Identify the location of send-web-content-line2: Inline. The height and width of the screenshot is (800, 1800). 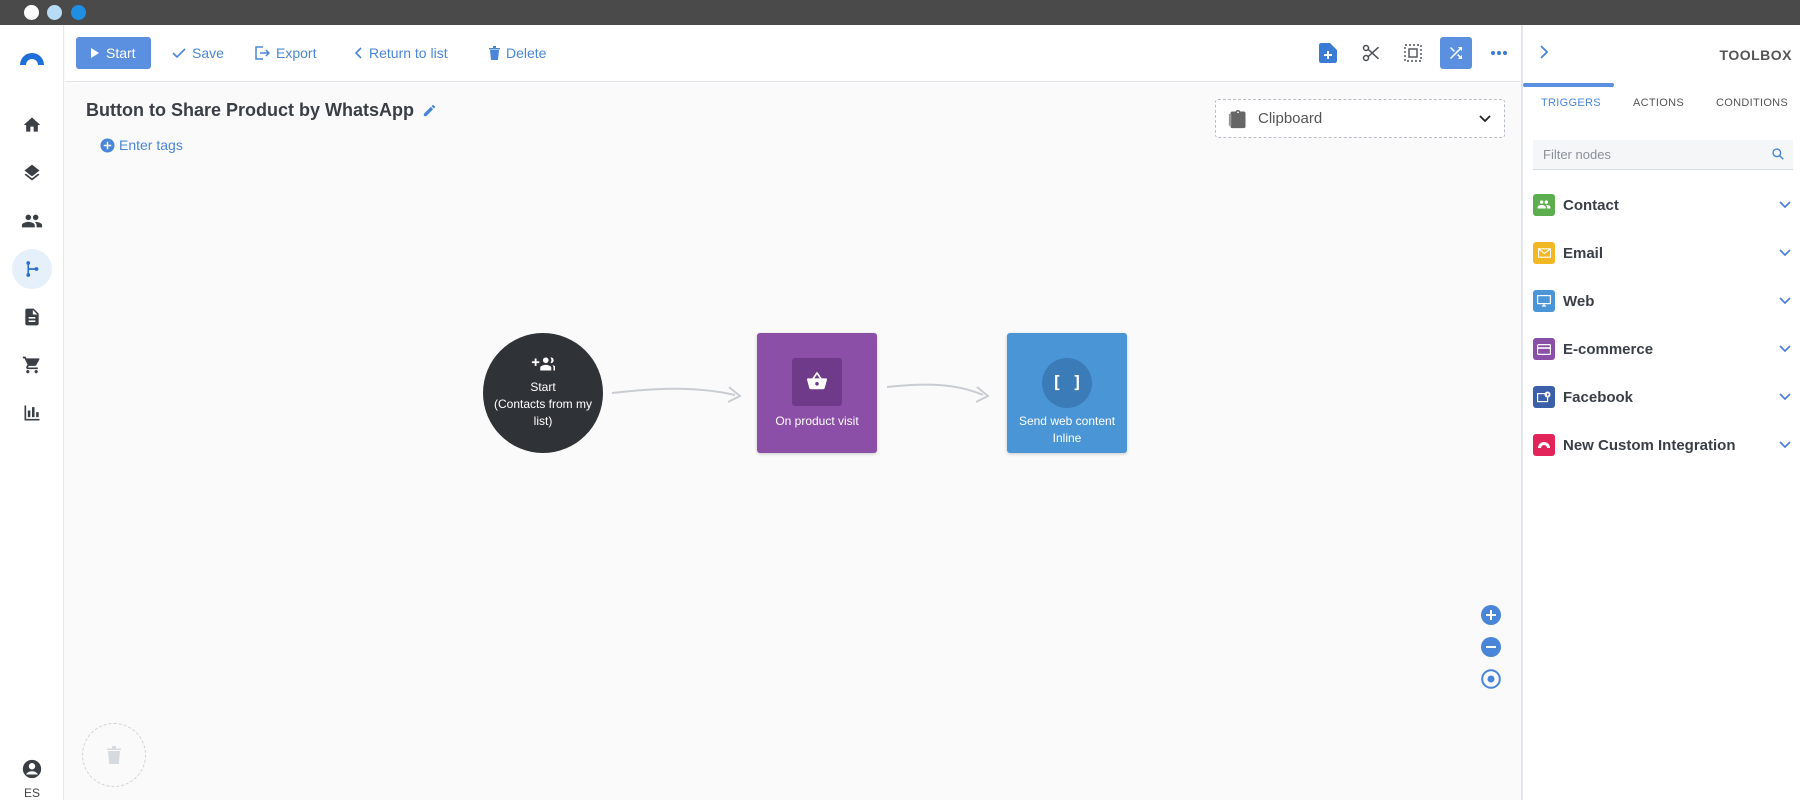
(1067, 438).